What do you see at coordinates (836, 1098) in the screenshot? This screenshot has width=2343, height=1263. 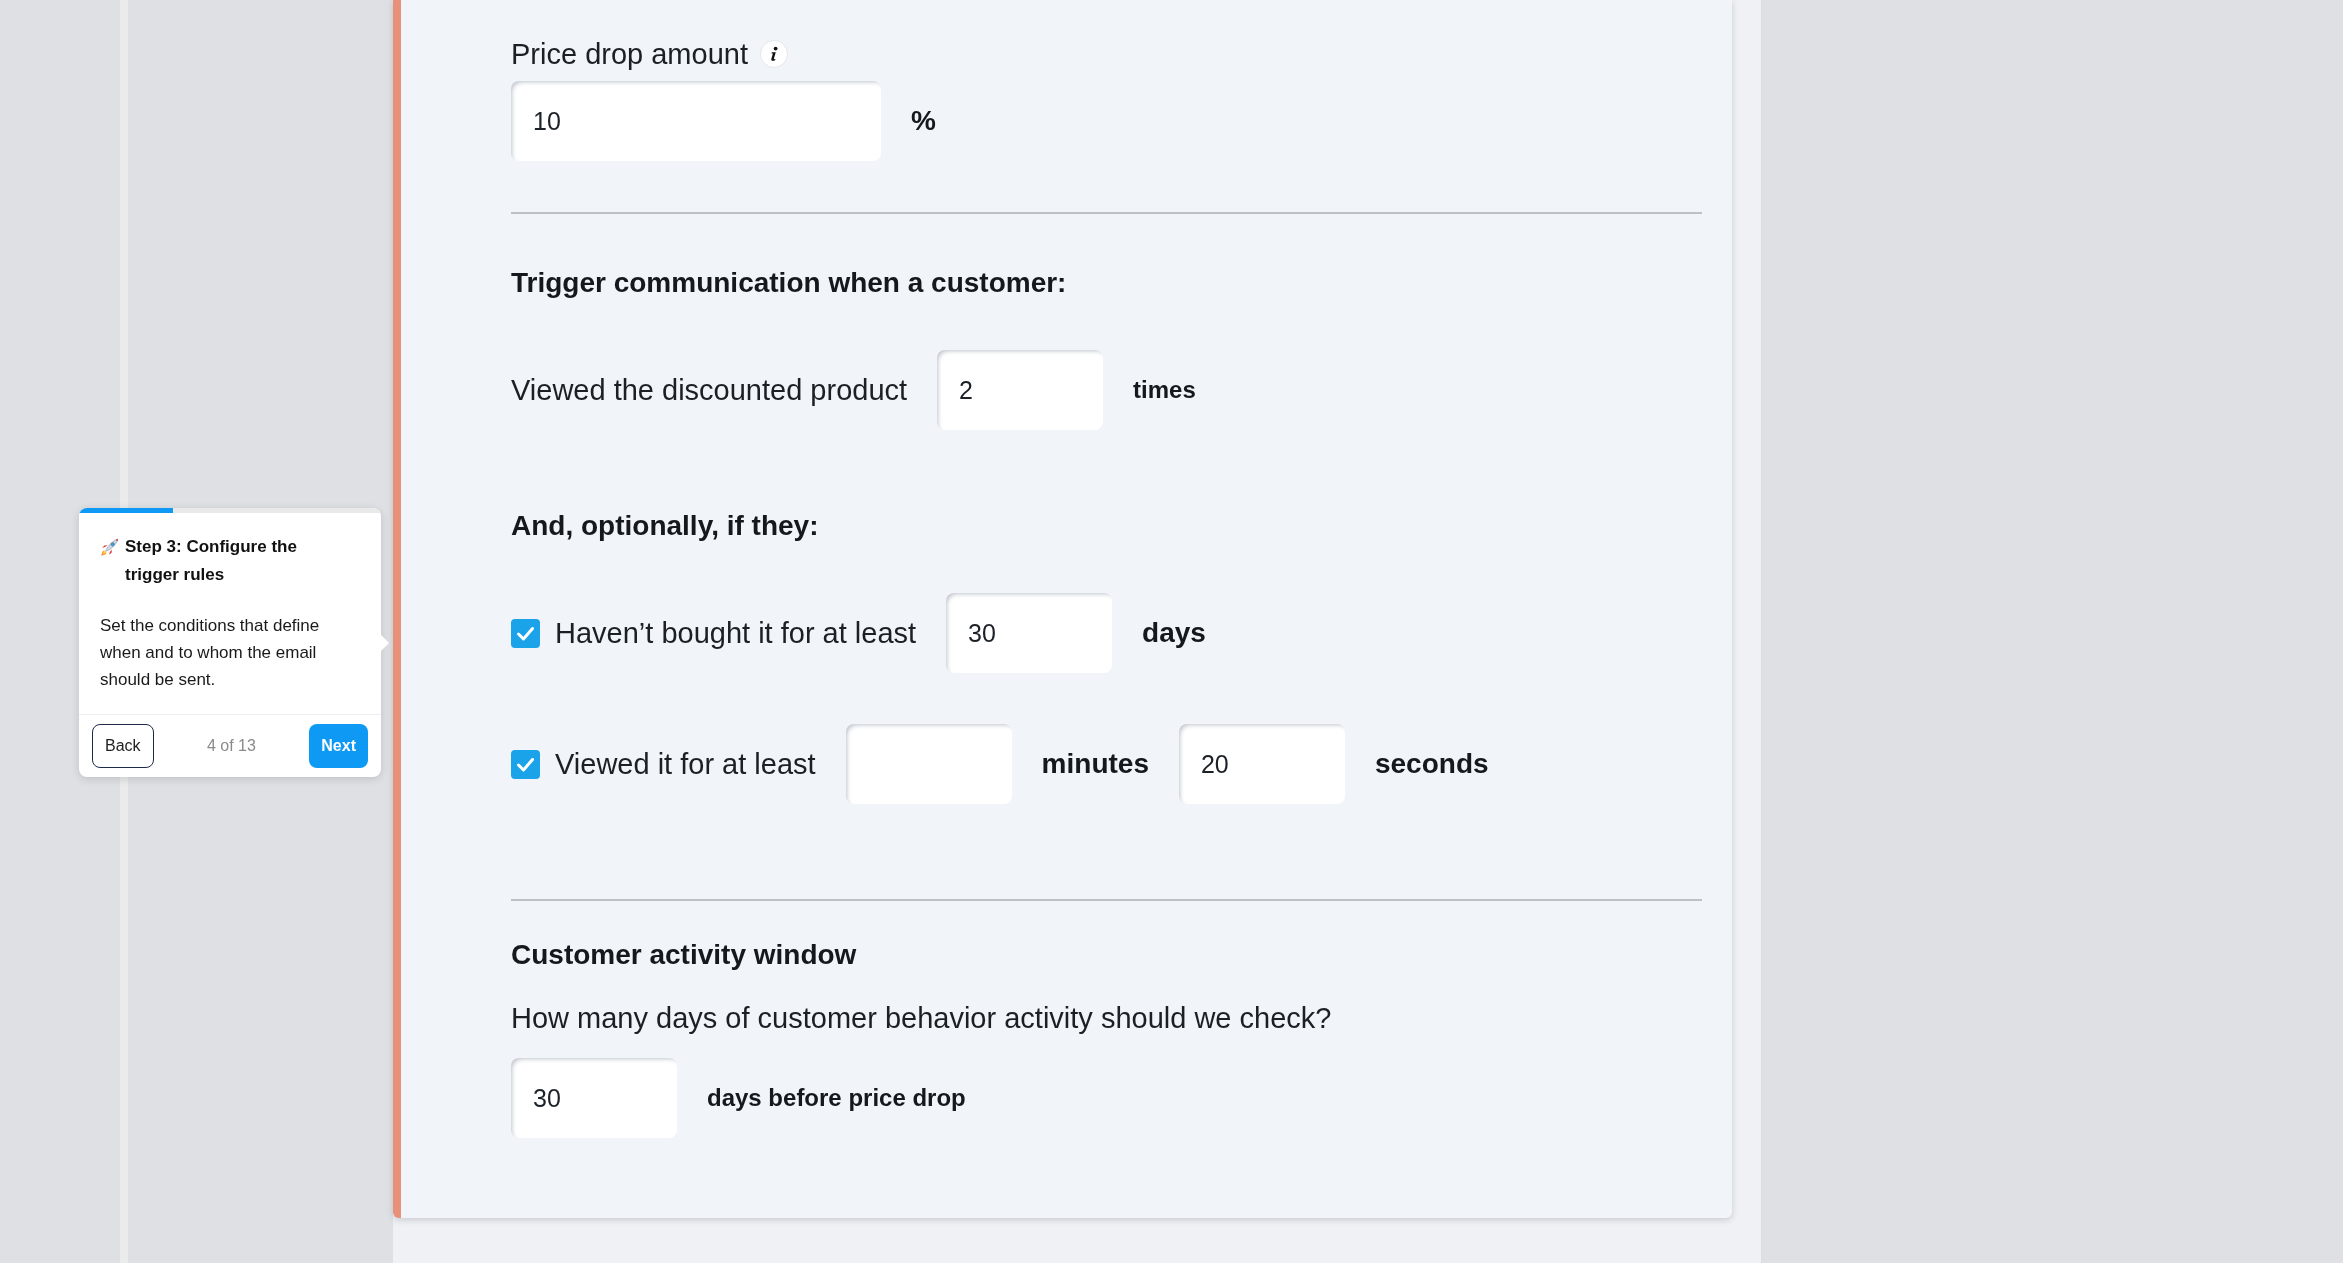 I see `unit-label: days before price drop` at bounding box center [836, 1098].